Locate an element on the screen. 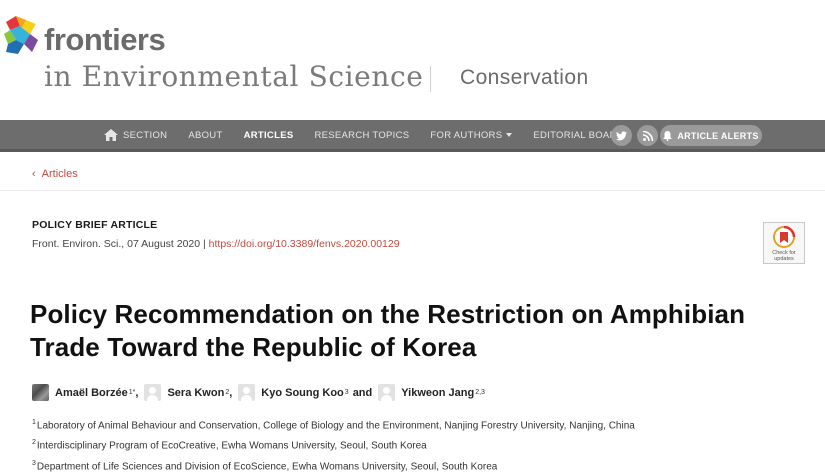  nav-item-label: ARTICLES is located at coordinates (268, 135).